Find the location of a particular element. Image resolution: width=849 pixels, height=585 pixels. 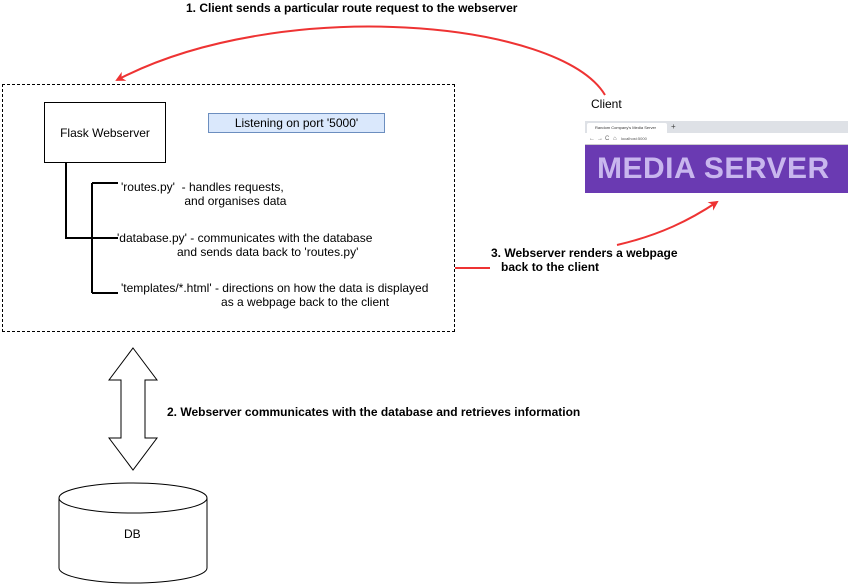

browser-tab-title: Random Company's Media Server is located at coordinates (626, 127).